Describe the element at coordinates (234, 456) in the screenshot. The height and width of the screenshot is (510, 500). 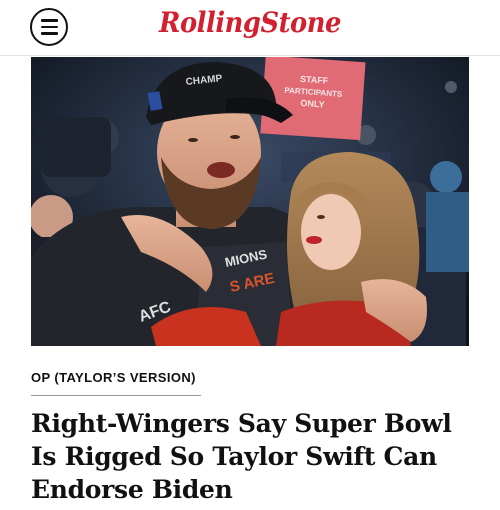
I see `headline-line: Is Rigged So Taylor Swift Can` at that location.